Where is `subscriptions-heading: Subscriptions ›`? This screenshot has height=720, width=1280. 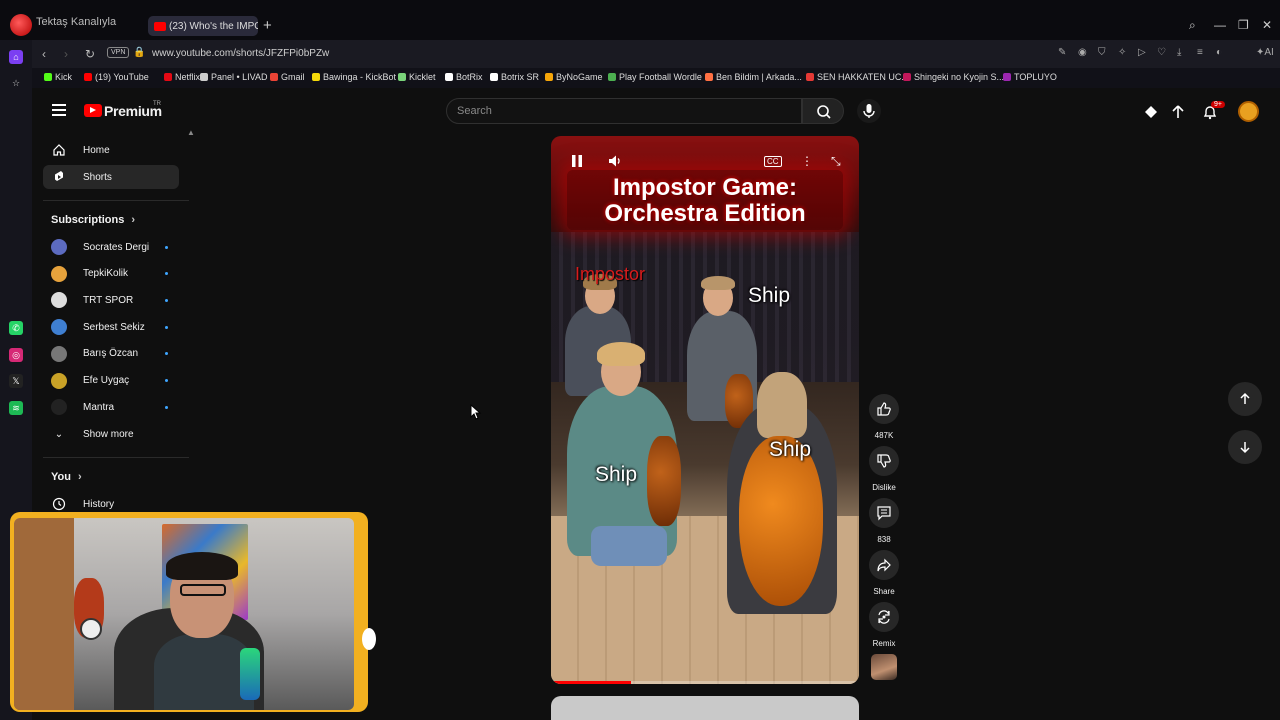 subscriptions-heading: Subscriptions › is located at coordinates (93, 220).